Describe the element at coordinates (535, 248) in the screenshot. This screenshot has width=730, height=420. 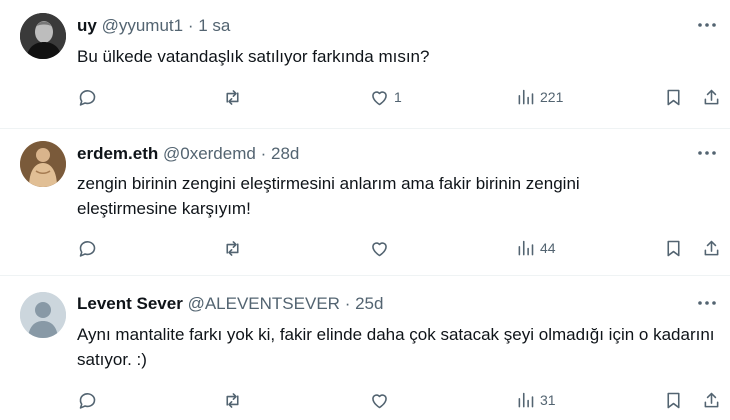
I see `views-button: 44` at that location.